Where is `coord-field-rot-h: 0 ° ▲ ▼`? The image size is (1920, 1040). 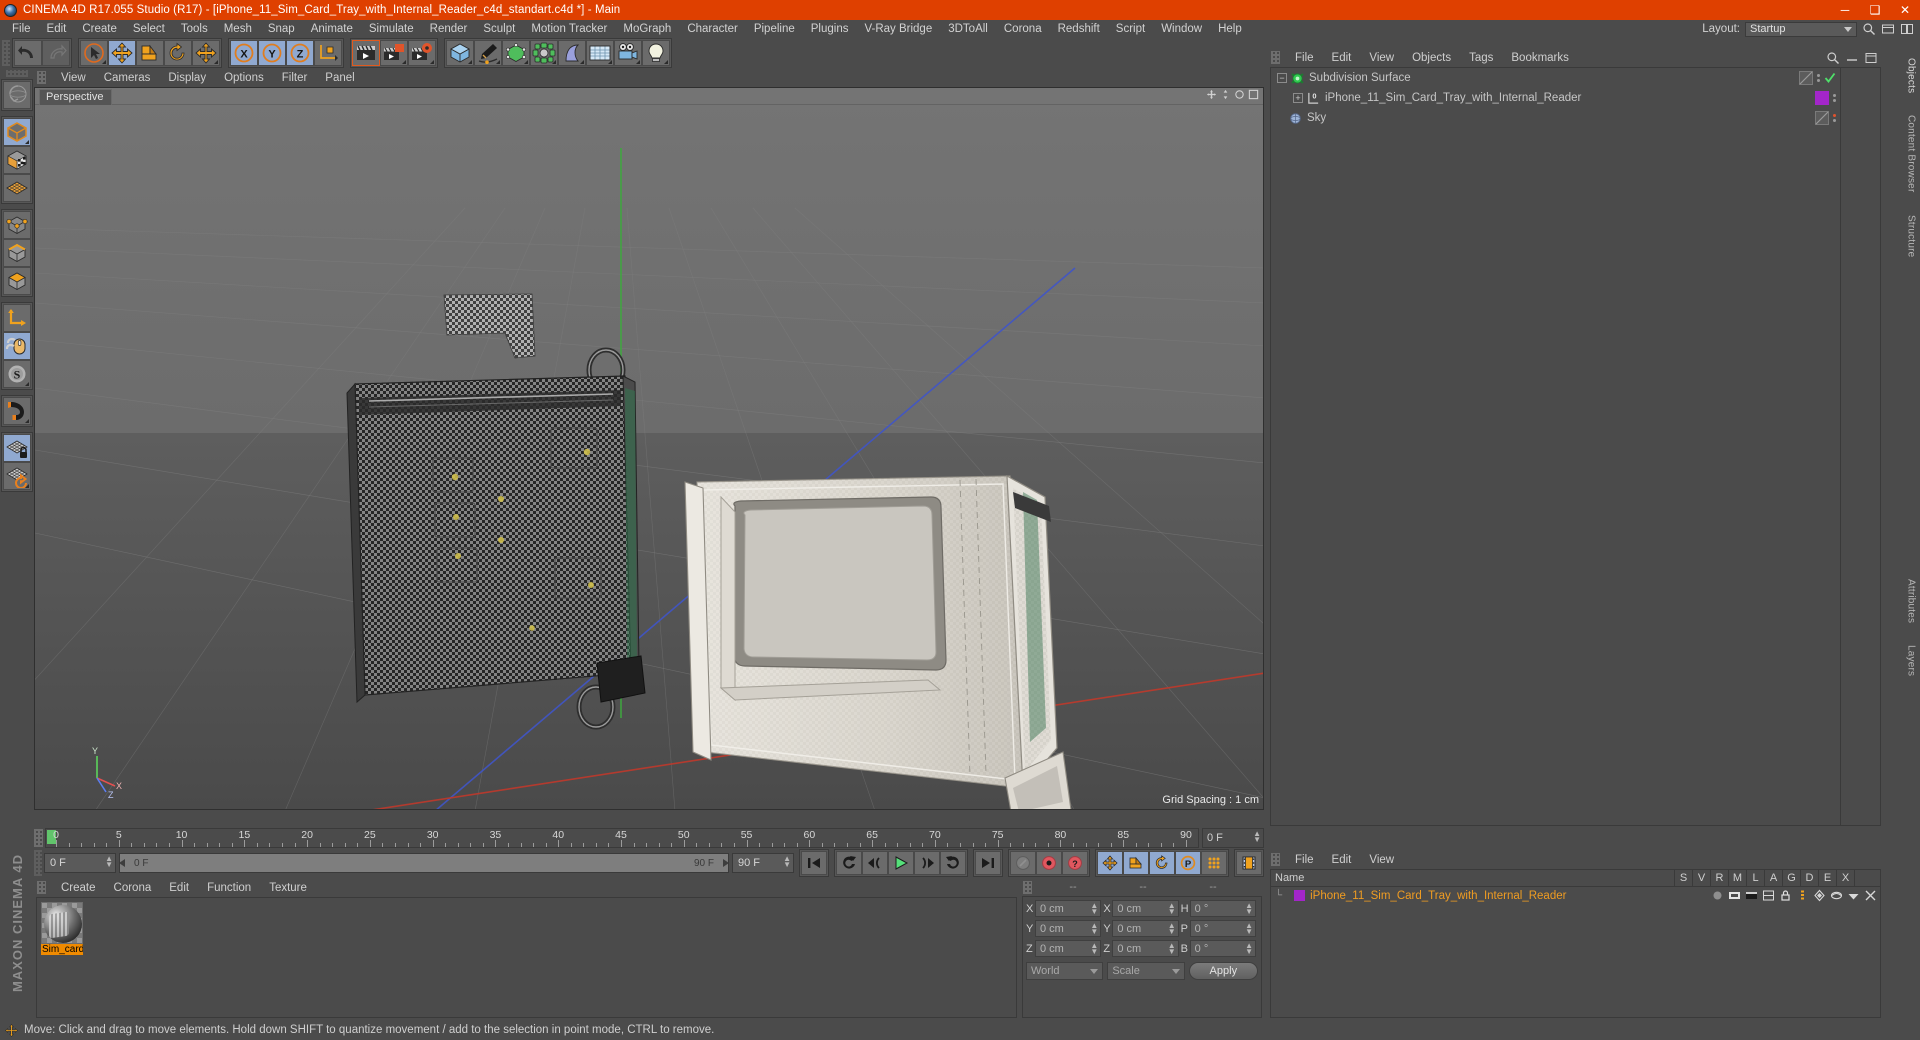 coord-field-rot-h: 0 ° ▲ ▼ is located at coordinates (1222, 908).